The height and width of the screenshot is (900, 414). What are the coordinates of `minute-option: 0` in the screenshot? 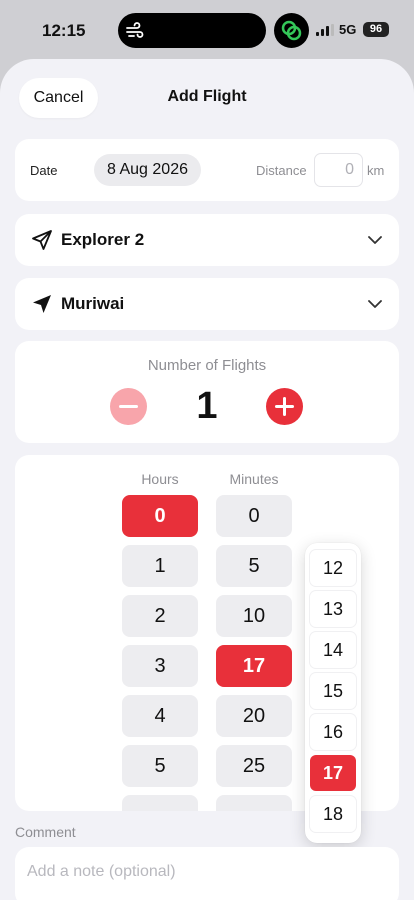 It's located at (254, 516).